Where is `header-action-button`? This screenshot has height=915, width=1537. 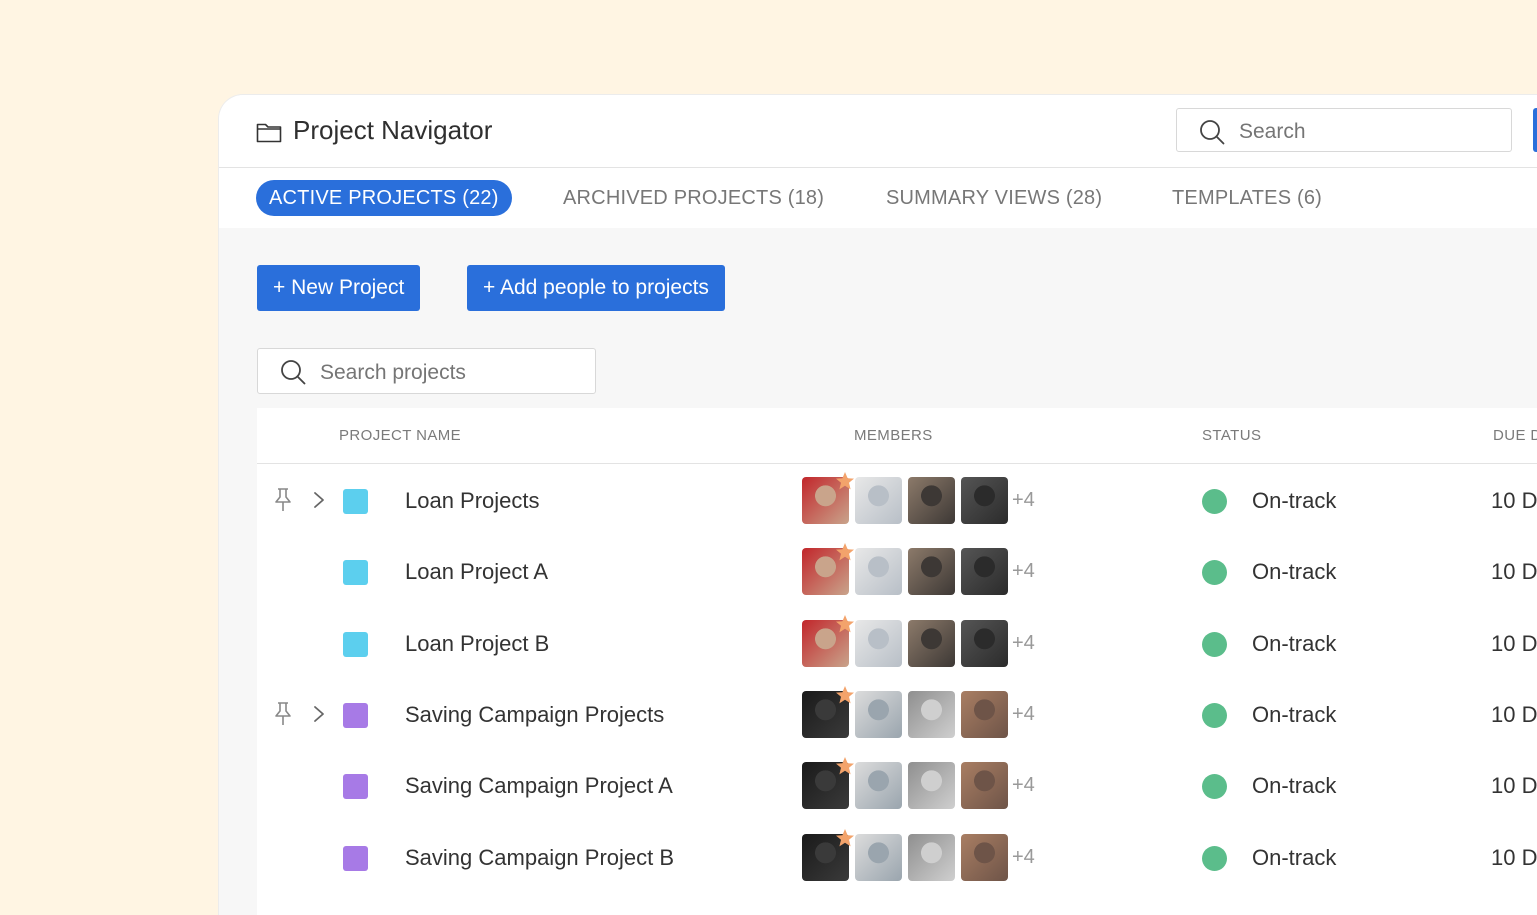
header-action-button is located at coordinates (1535, 130).